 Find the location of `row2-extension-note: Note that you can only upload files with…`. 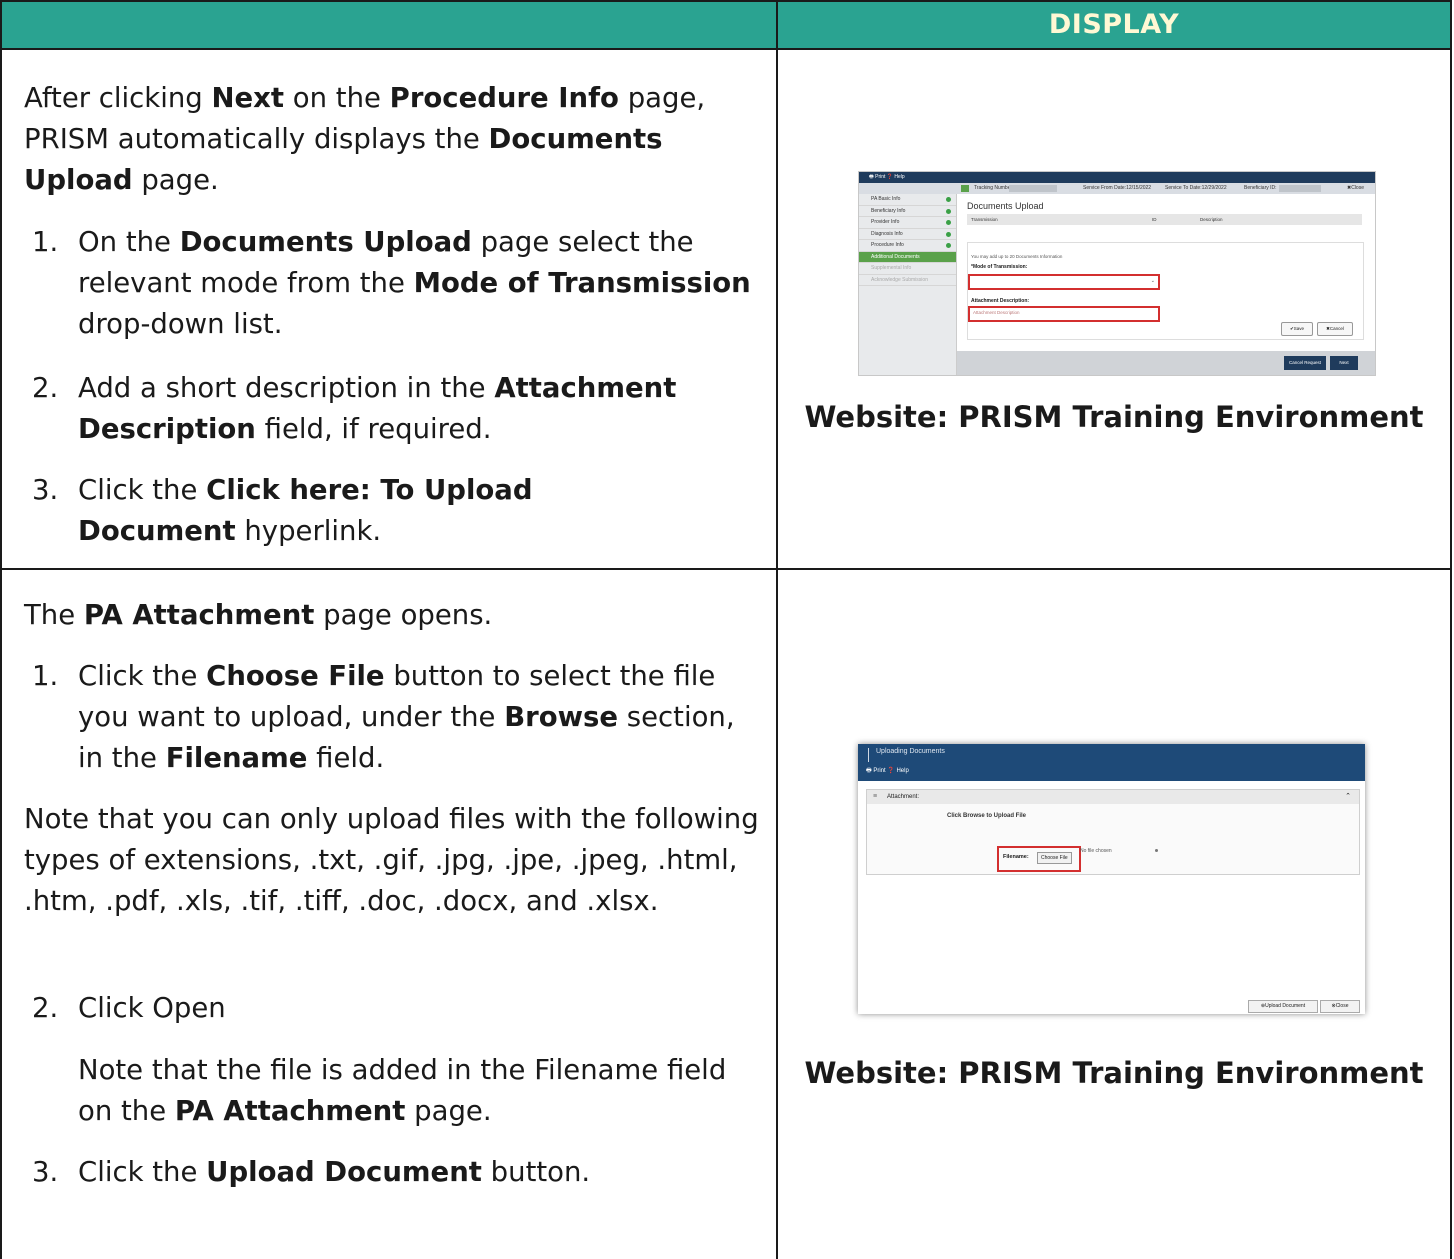

row2-extension-note: Note that you can only upload files with… is located at coordinates (391, 860).